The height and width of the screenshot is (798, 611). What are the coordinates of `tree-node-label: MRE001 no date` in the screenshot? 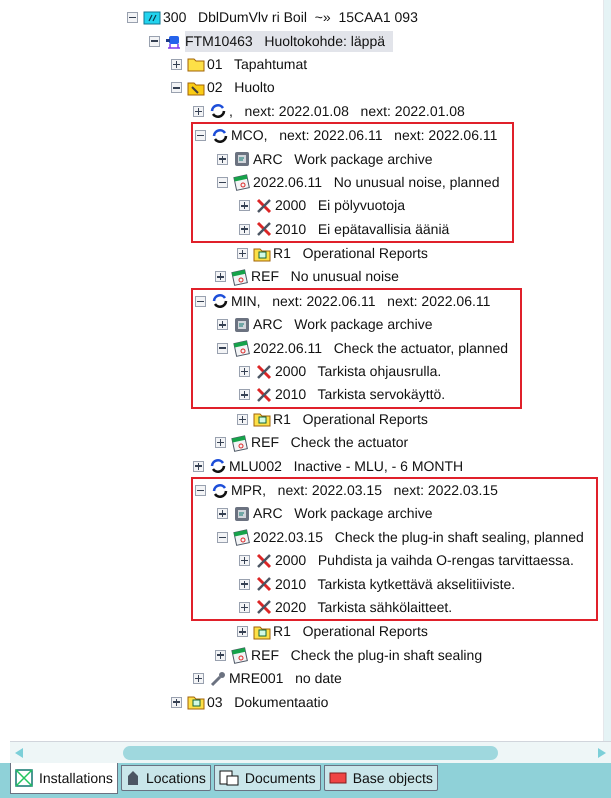 It's located at (289, 679).